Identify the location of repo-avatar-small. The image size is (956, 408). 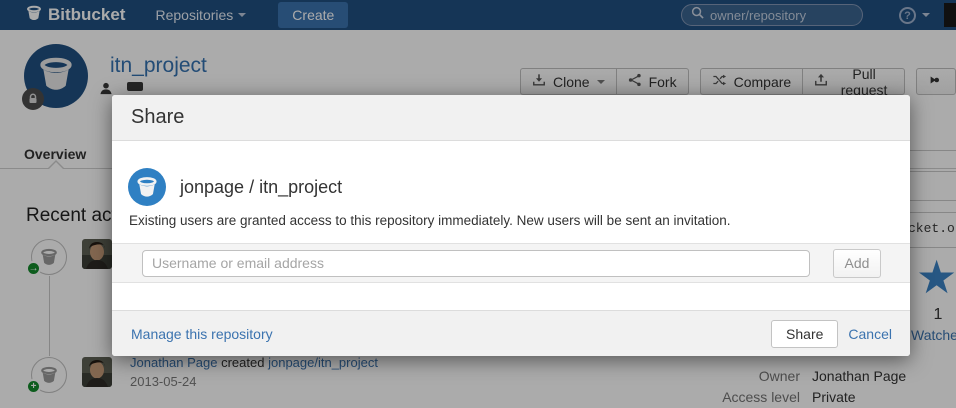
(147, 187).